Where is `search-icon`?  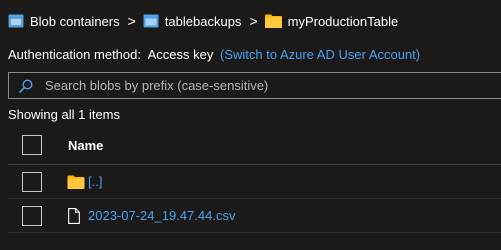 search-icon is located at coordinates (26, 85).